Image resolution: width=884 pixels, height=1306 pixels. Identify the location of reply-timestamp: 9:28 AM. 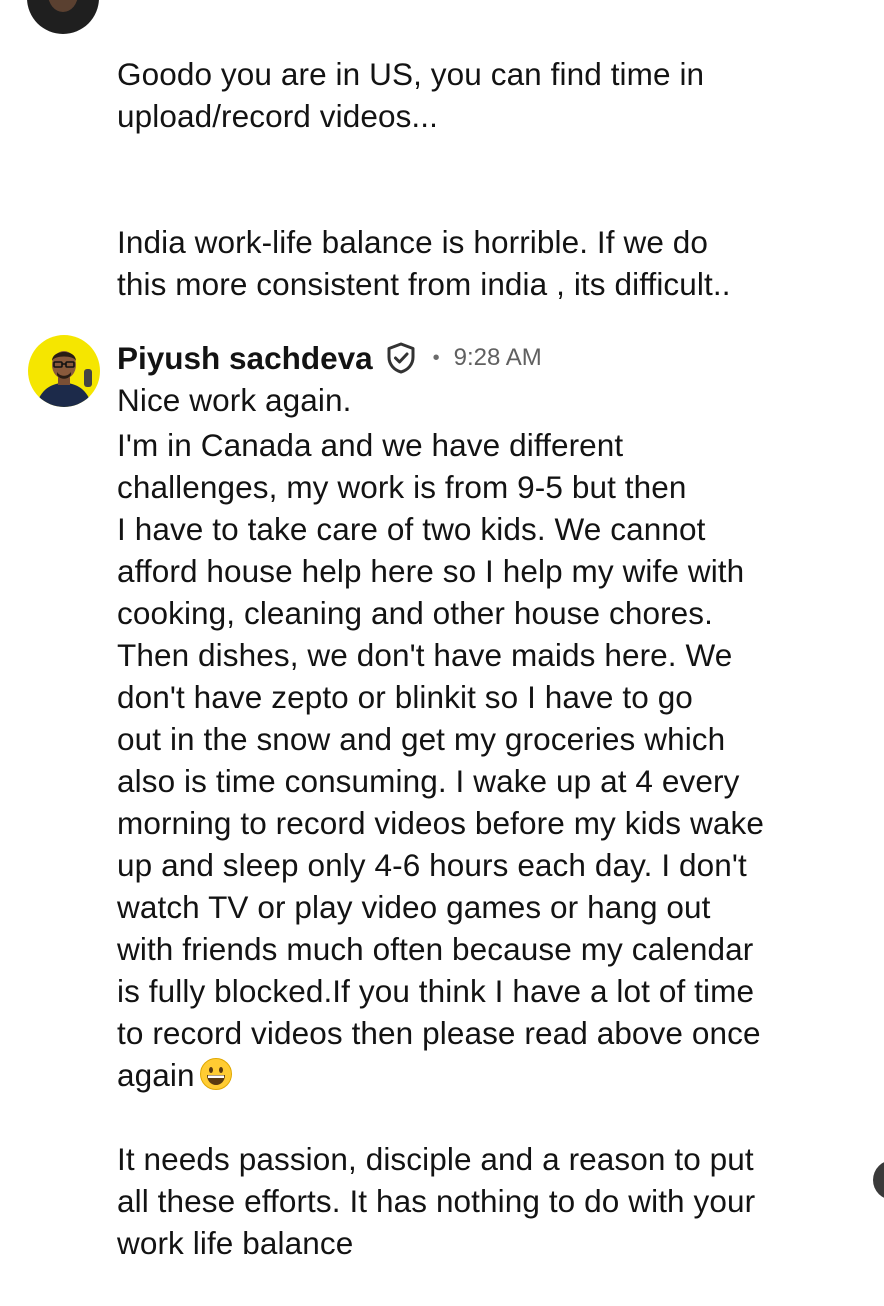
(497, 357).